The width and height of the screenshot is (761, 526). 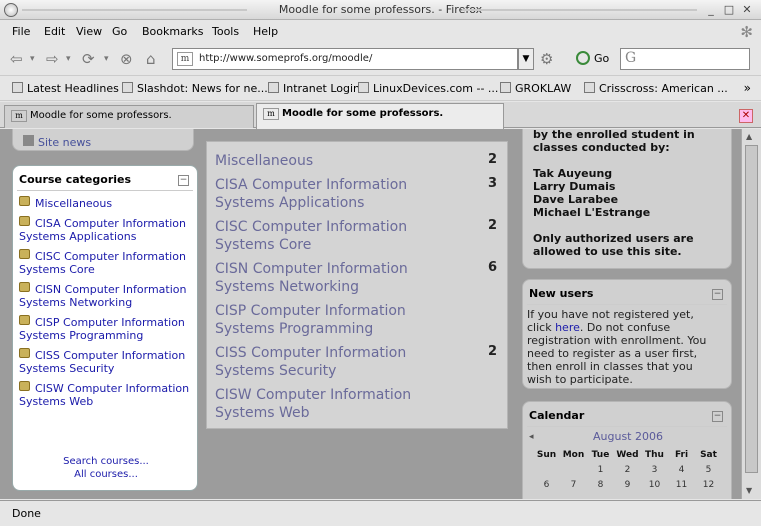 I want to click on calendar-day: 5, so click(x=708, y=470).